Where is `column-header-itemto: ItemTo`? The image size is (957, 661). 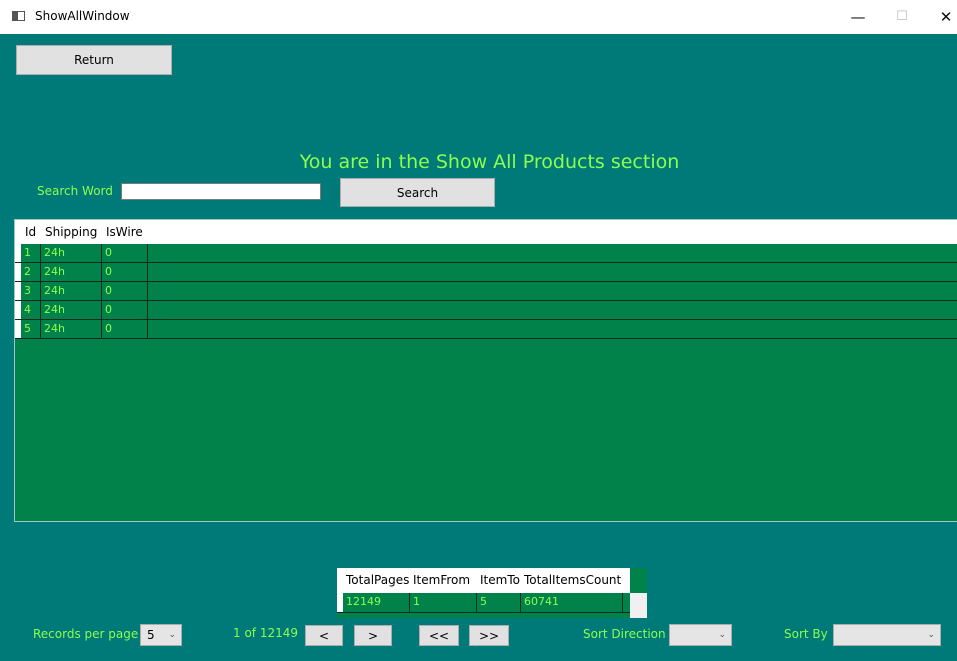
column-header-itemto: ItemTo is located at coordinates (500, 580).